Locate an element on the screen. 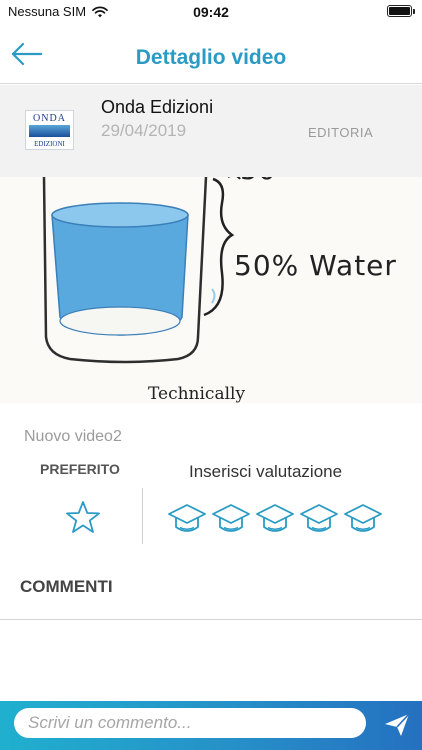 The width and height of the screenshot is (422, 750). logo-text-top: ONDA is located at coordinates (49, 118).